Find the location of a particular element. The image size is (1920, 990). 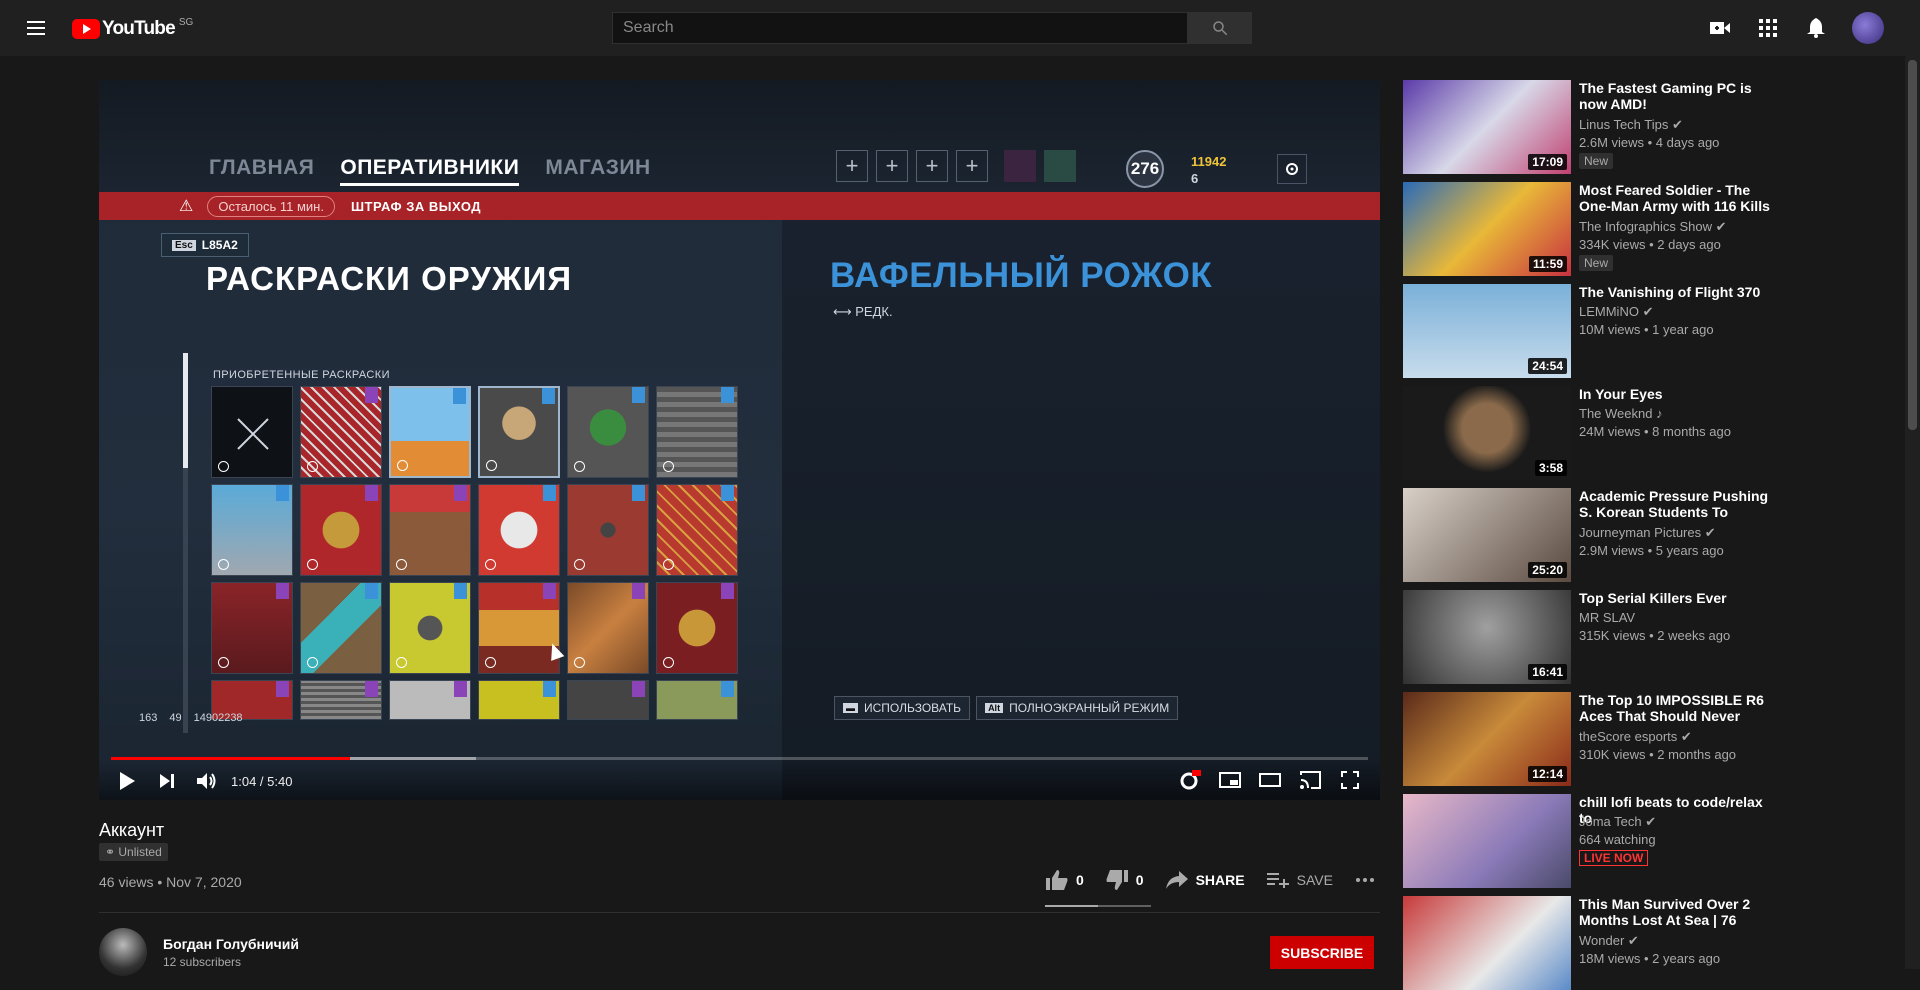

dislike-button: 0 is located at coordinates (1125, 880).